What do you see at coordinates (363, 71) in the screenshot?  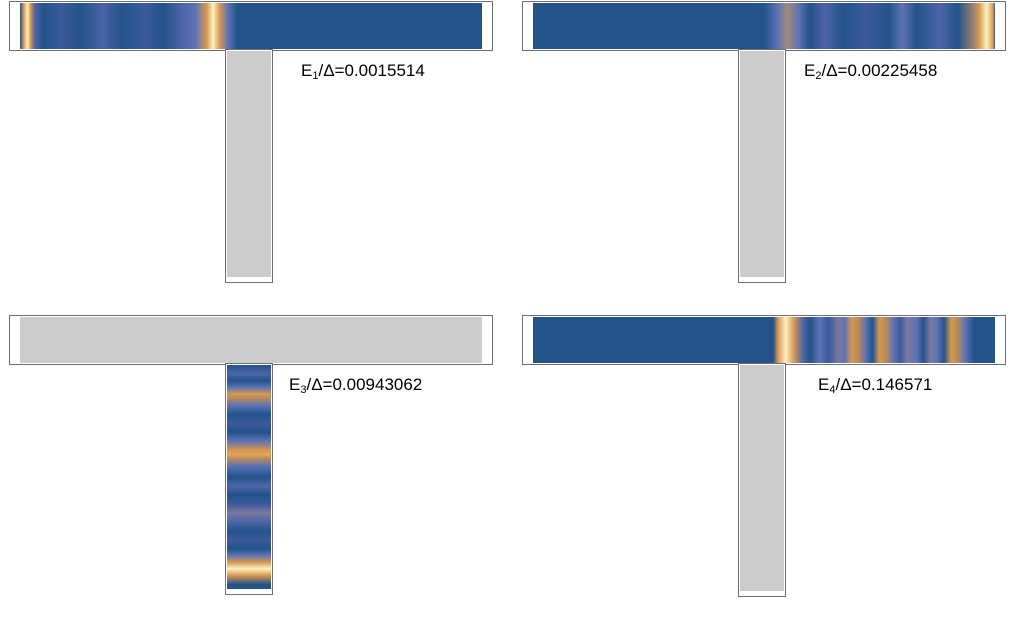 I see `energy-label: E1/Δ=0.0015514` at bounding box center [363, 71].